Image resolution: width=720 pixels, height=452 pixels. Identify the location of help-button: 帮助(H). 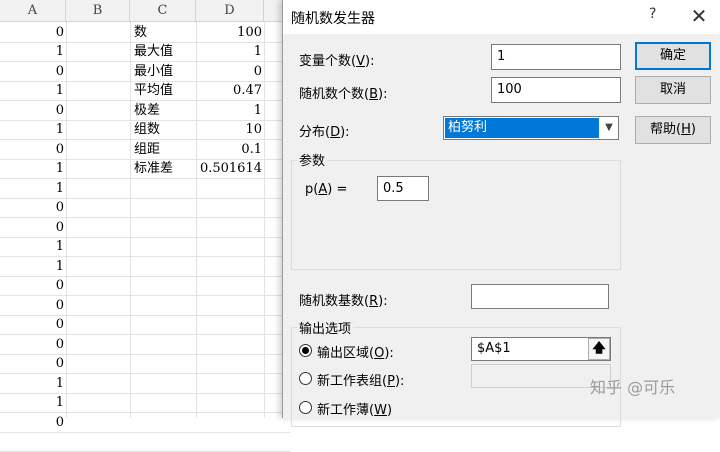
(673, 130).